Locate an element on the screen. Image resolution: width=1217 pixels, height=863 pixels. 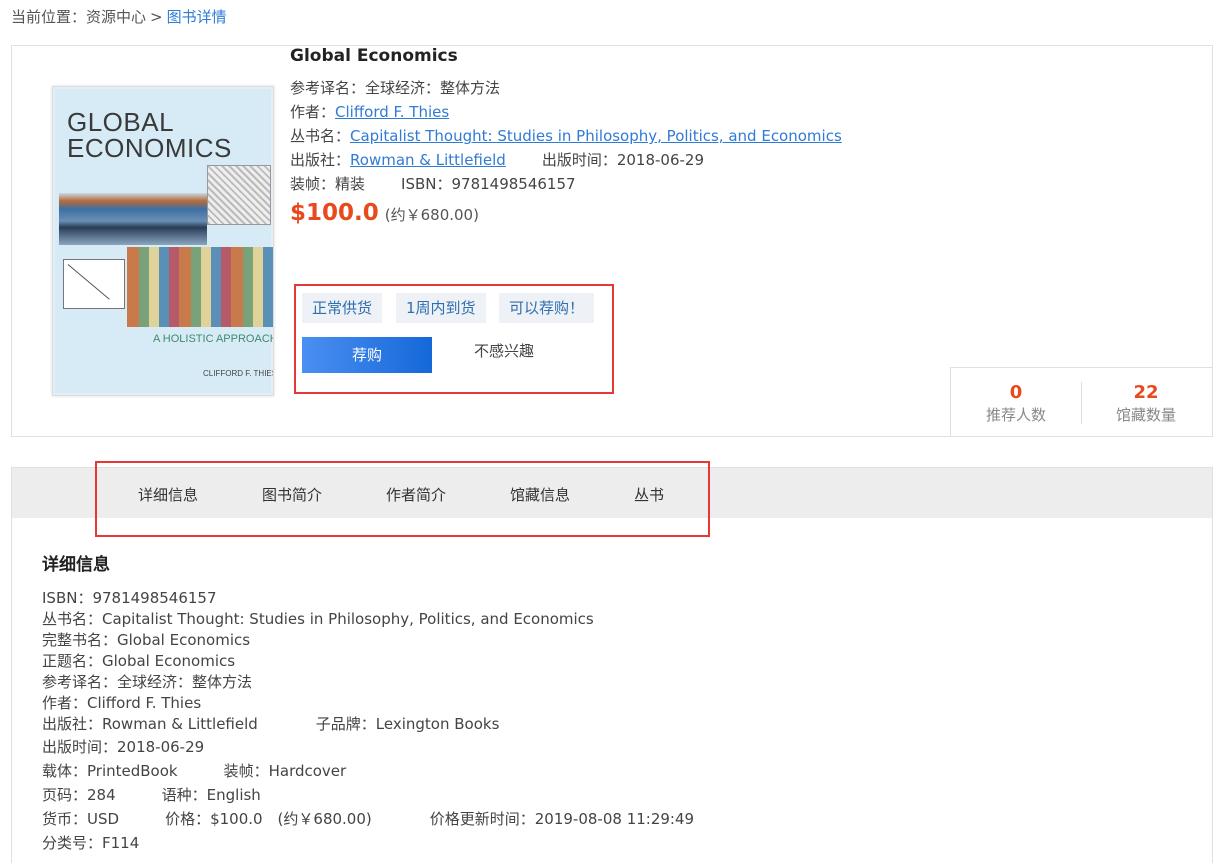
detail-pages-row: 页码：284 语种：English is located at coordinates (368, 795).